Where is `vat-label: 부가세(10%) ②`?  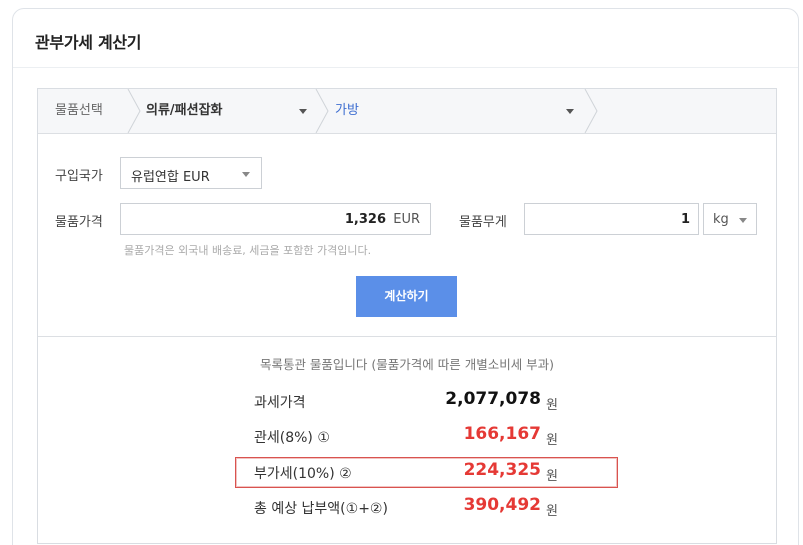 vat-label: 부가세(10%) ② is located at coordinates (303, 474).